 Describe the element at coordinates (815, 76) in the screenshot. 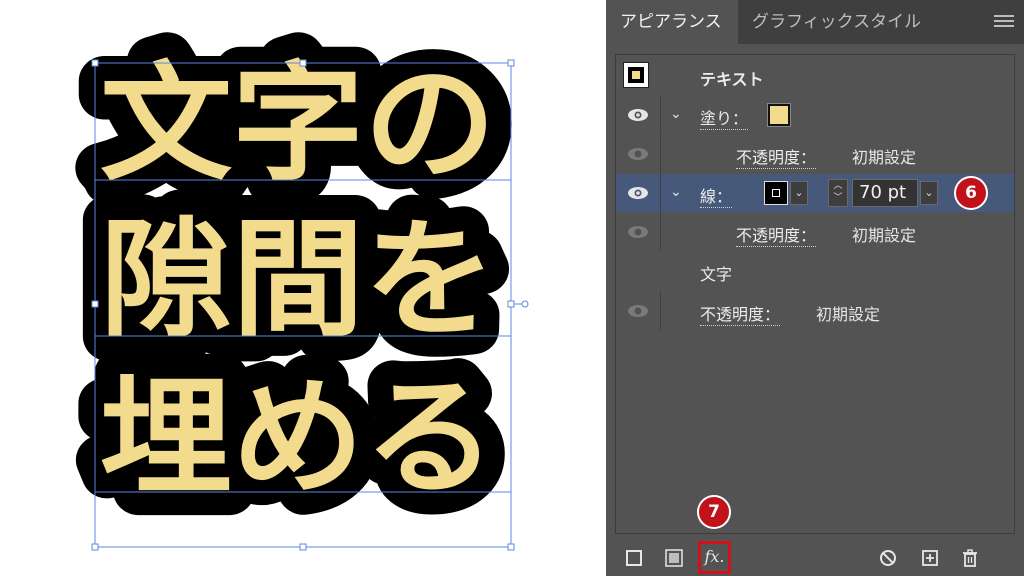

I see `row-object-header: テキスト` at that location.